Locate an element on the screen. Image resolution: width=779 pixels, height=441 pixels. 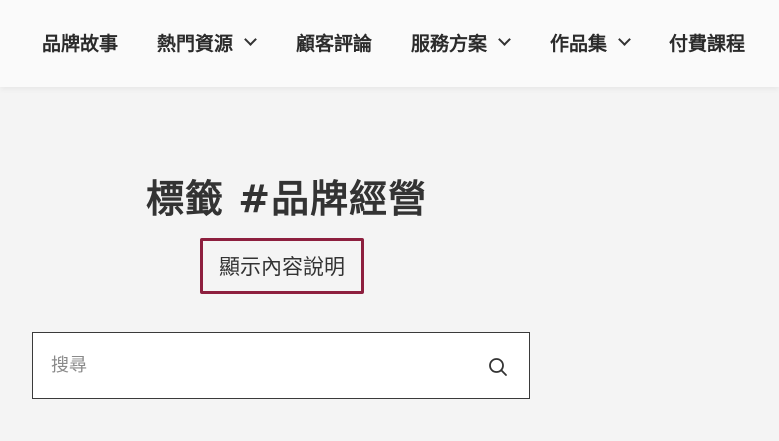
nav-item-popular-resources: 熱門資源 is located at coordinates (207, 42).